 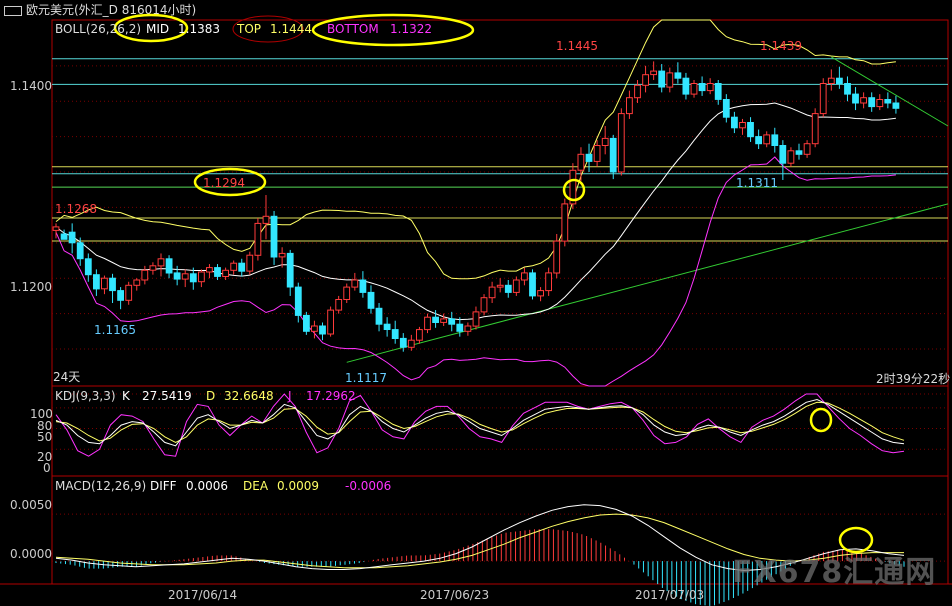 What do you see at coordinates (249, 29) in the screenshot?
I see `boll-top-label: TOP` at bounding box center [249, 29].